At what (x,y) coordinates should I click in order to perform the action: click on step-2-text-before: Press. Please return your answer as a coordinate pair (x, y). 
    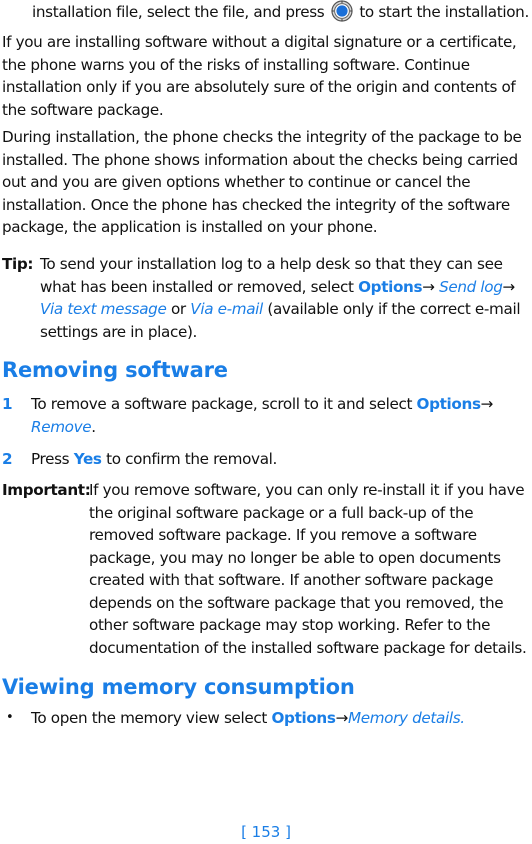
    Looking at the image, I should click on (50, 459).